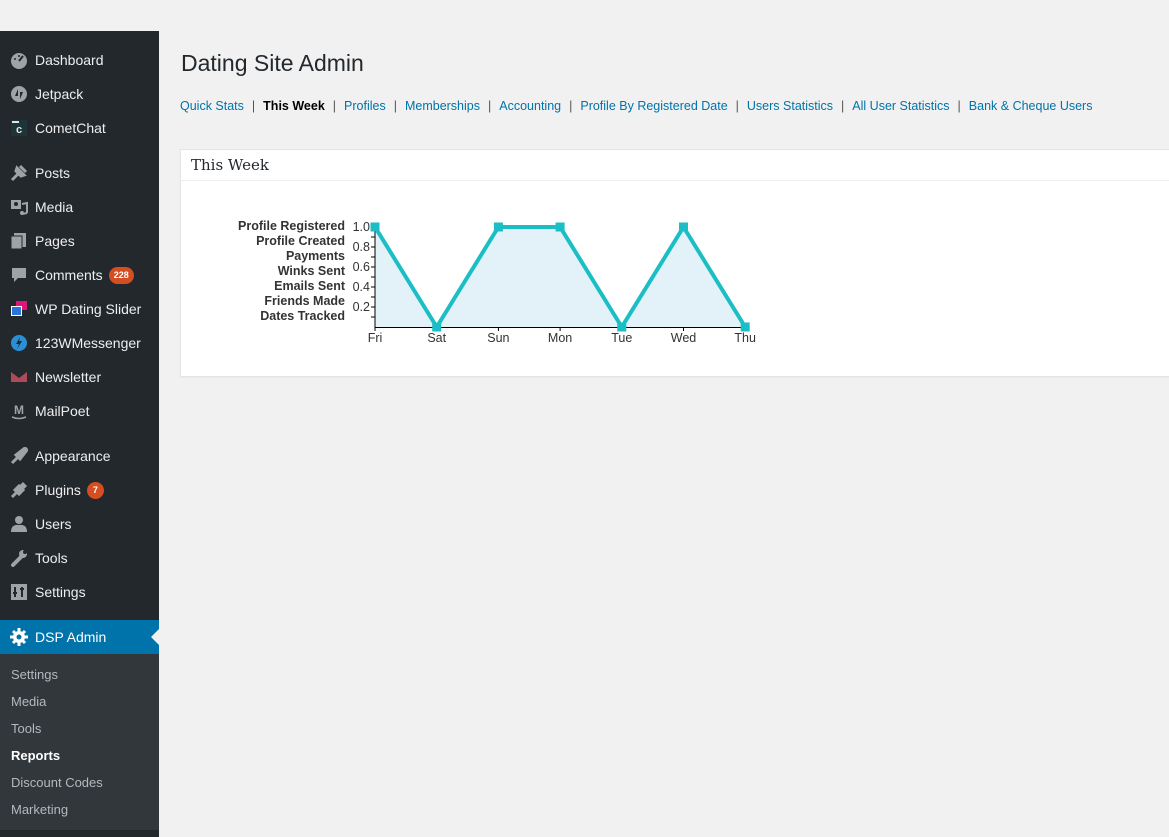  I want to click on nav-link-profiles: Profiles, so click(365, 106).